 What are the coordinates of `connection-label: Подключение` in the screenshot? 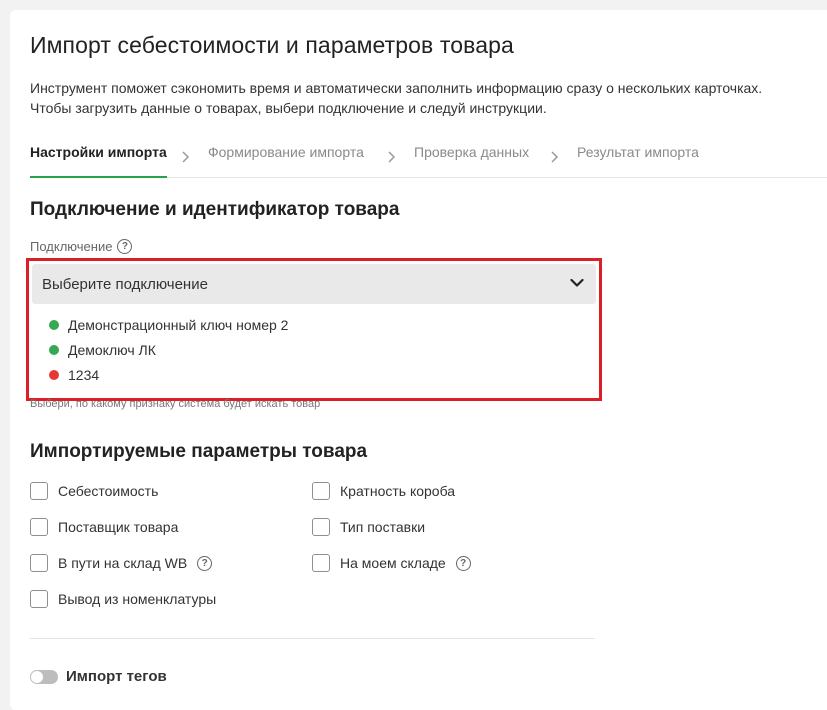 It's located at (71, 246).